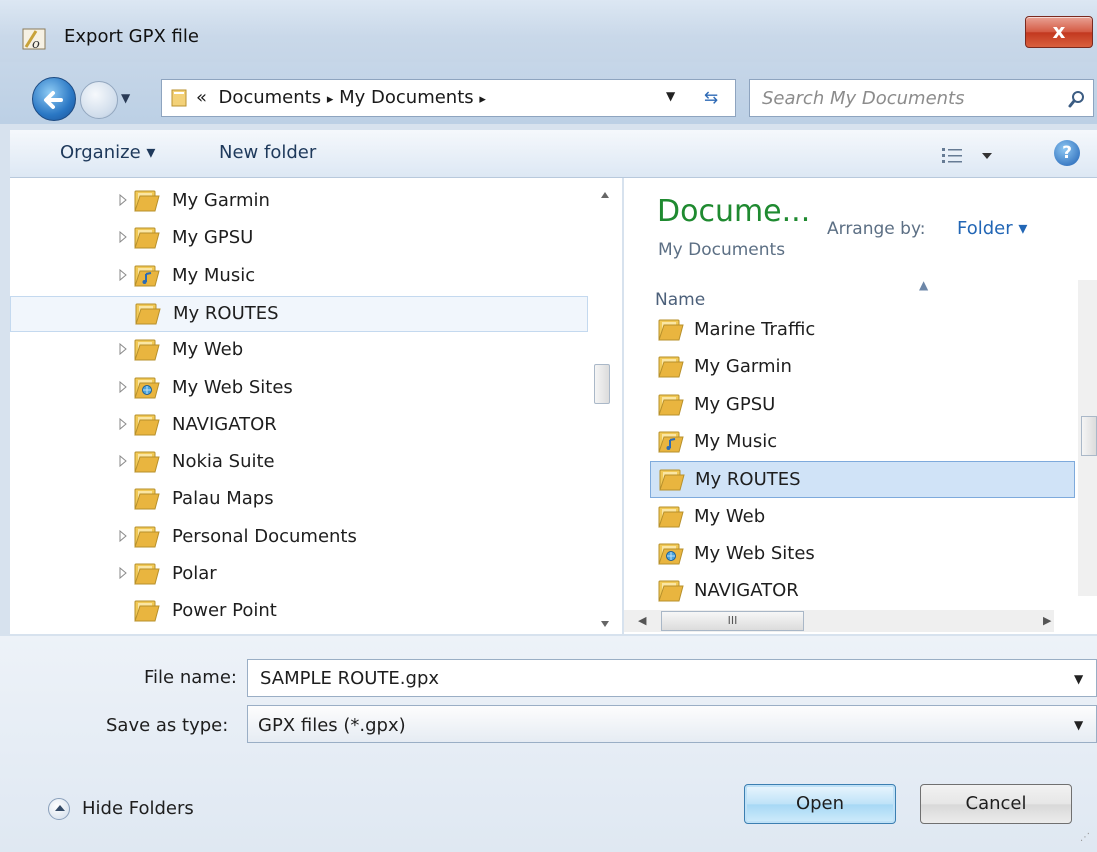 The image size is (1097, 852). I want to click on file-list-scroll-thumb, so click(1089, 436).